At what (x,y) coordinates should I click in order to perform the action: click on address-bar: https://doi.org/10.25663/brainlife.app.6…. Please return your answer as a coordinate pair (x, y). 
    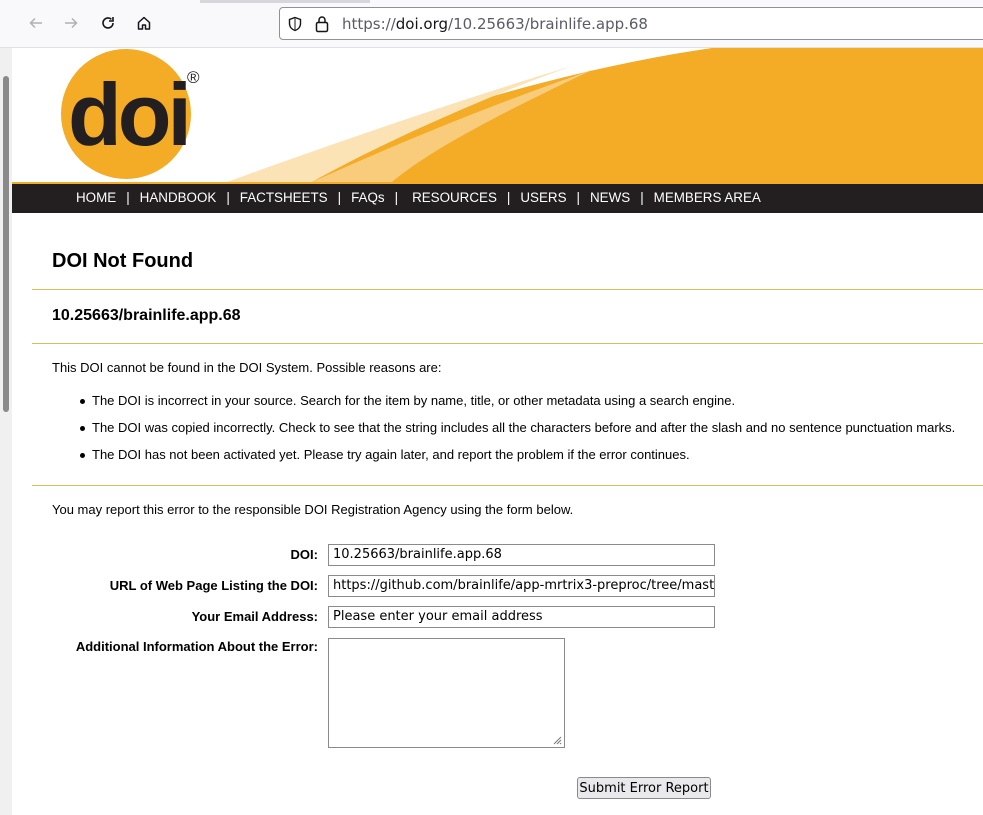
    Looking at the image, I should click on (631, 23).